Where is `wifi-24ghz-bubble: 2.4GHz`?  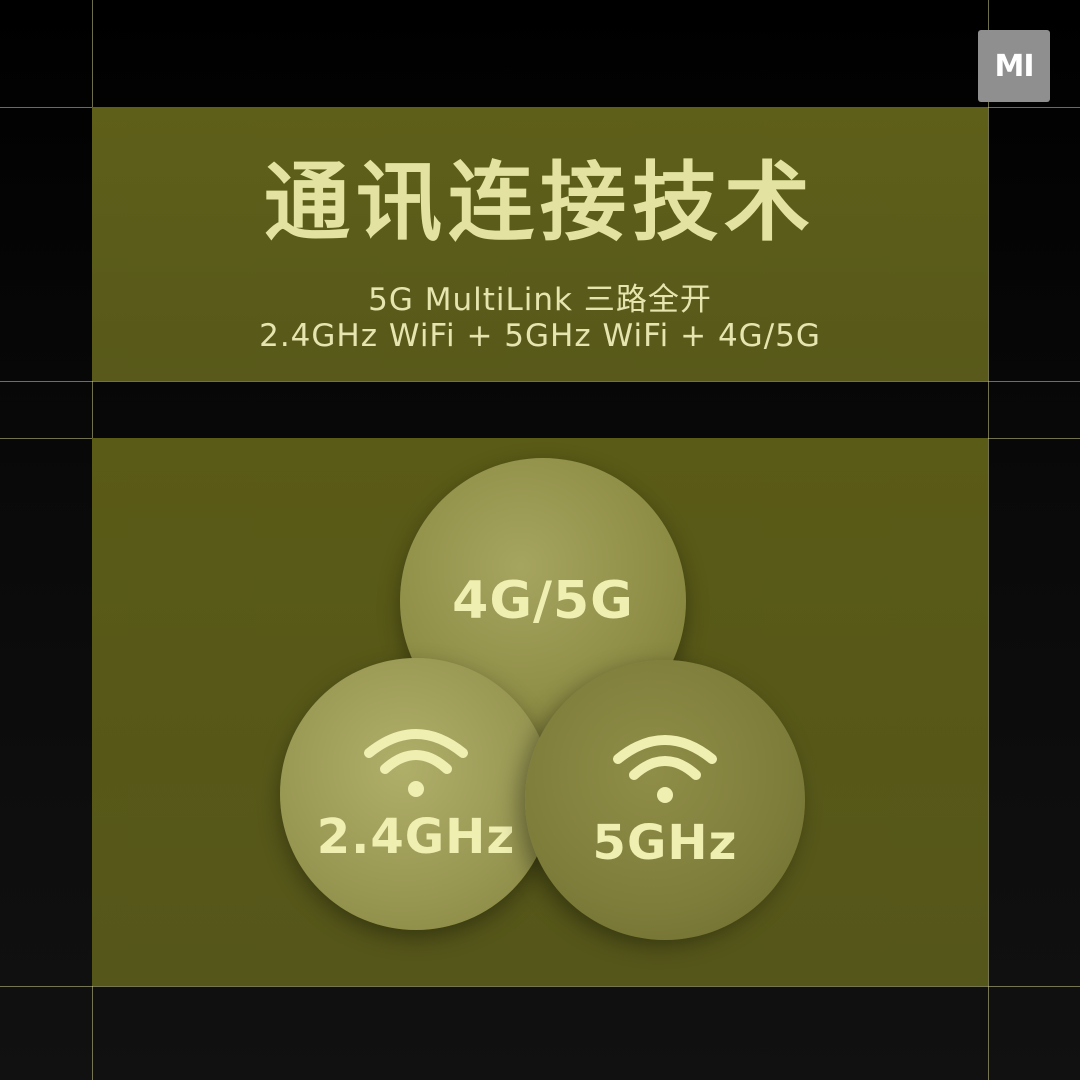
wifi-24ghz-bubble: 2.4GHz is located at coordinates (416, 794).